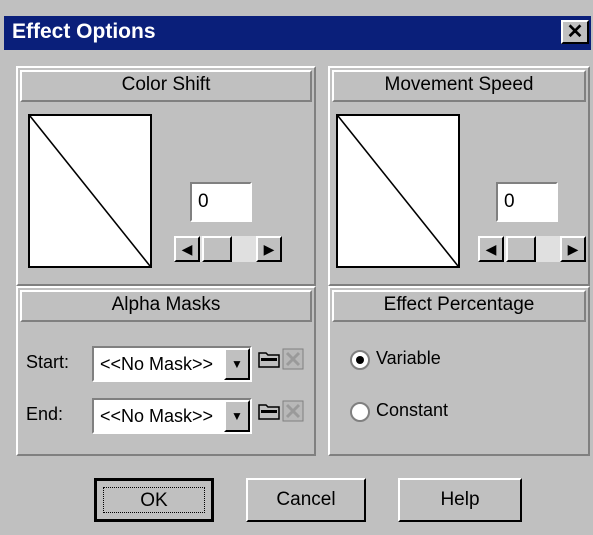 Image resolution: width=593 pixels, height=535 pixels. What do you see at coordinates (187, 249) in the screenshot?
I see `color-shift-scroll-left: ◀` at bounding box center [187, 249].